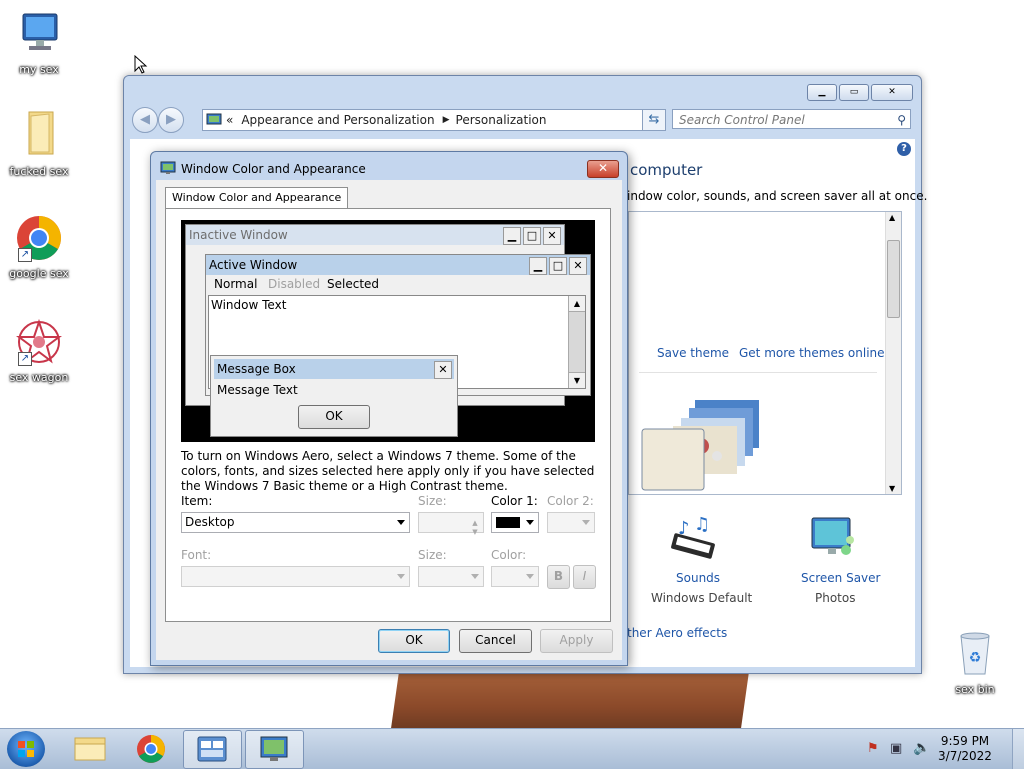 The width and height of the screenshot is (1024, 771). I want to click on theme-divider, so click(758, 372).